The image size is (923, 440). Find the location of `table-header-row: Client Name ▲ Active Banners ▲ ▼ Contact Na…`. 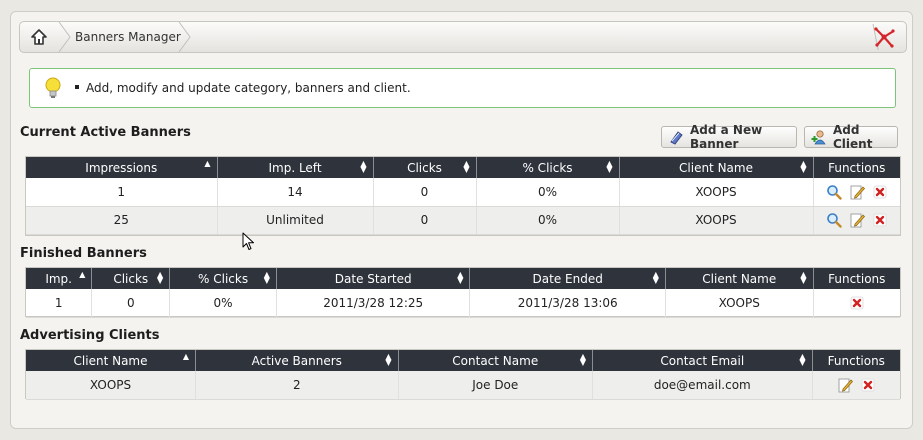

table-header-row: Client Name ▲ Active Banners ▲ ▼ Contact Na… is located at coordinates (463, 360).